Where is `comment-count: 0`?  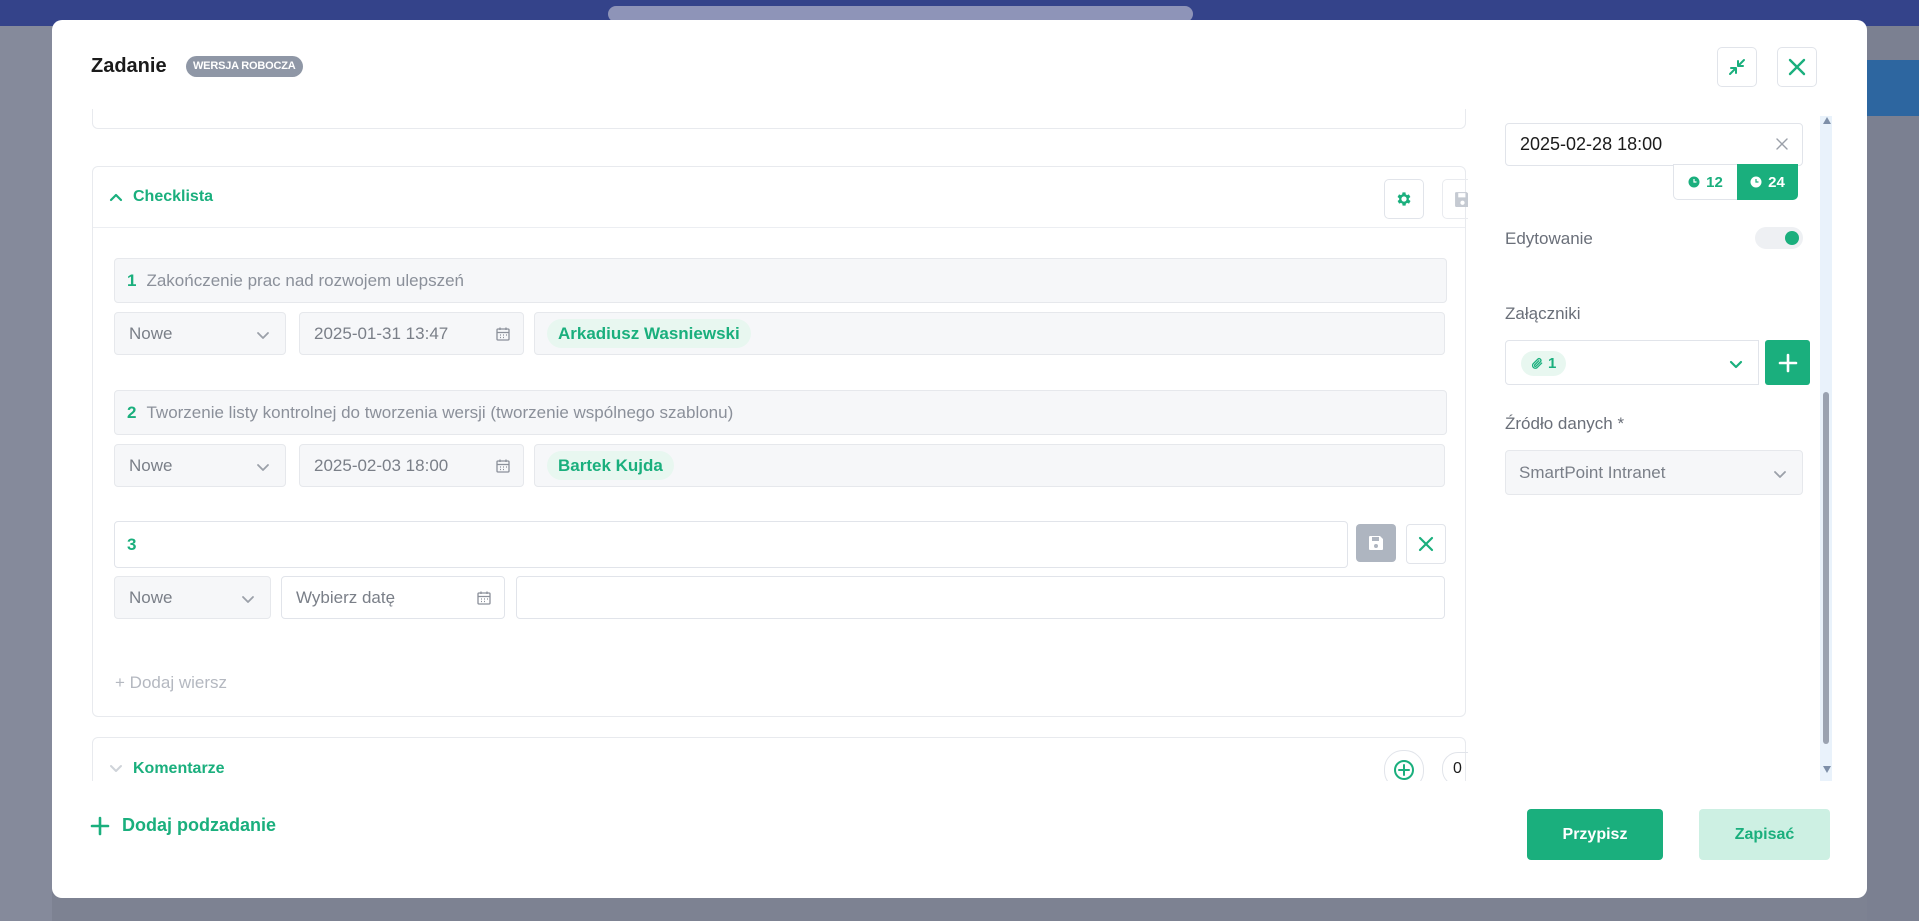 comment-count: 0 is located at coordinates (1457, 768).